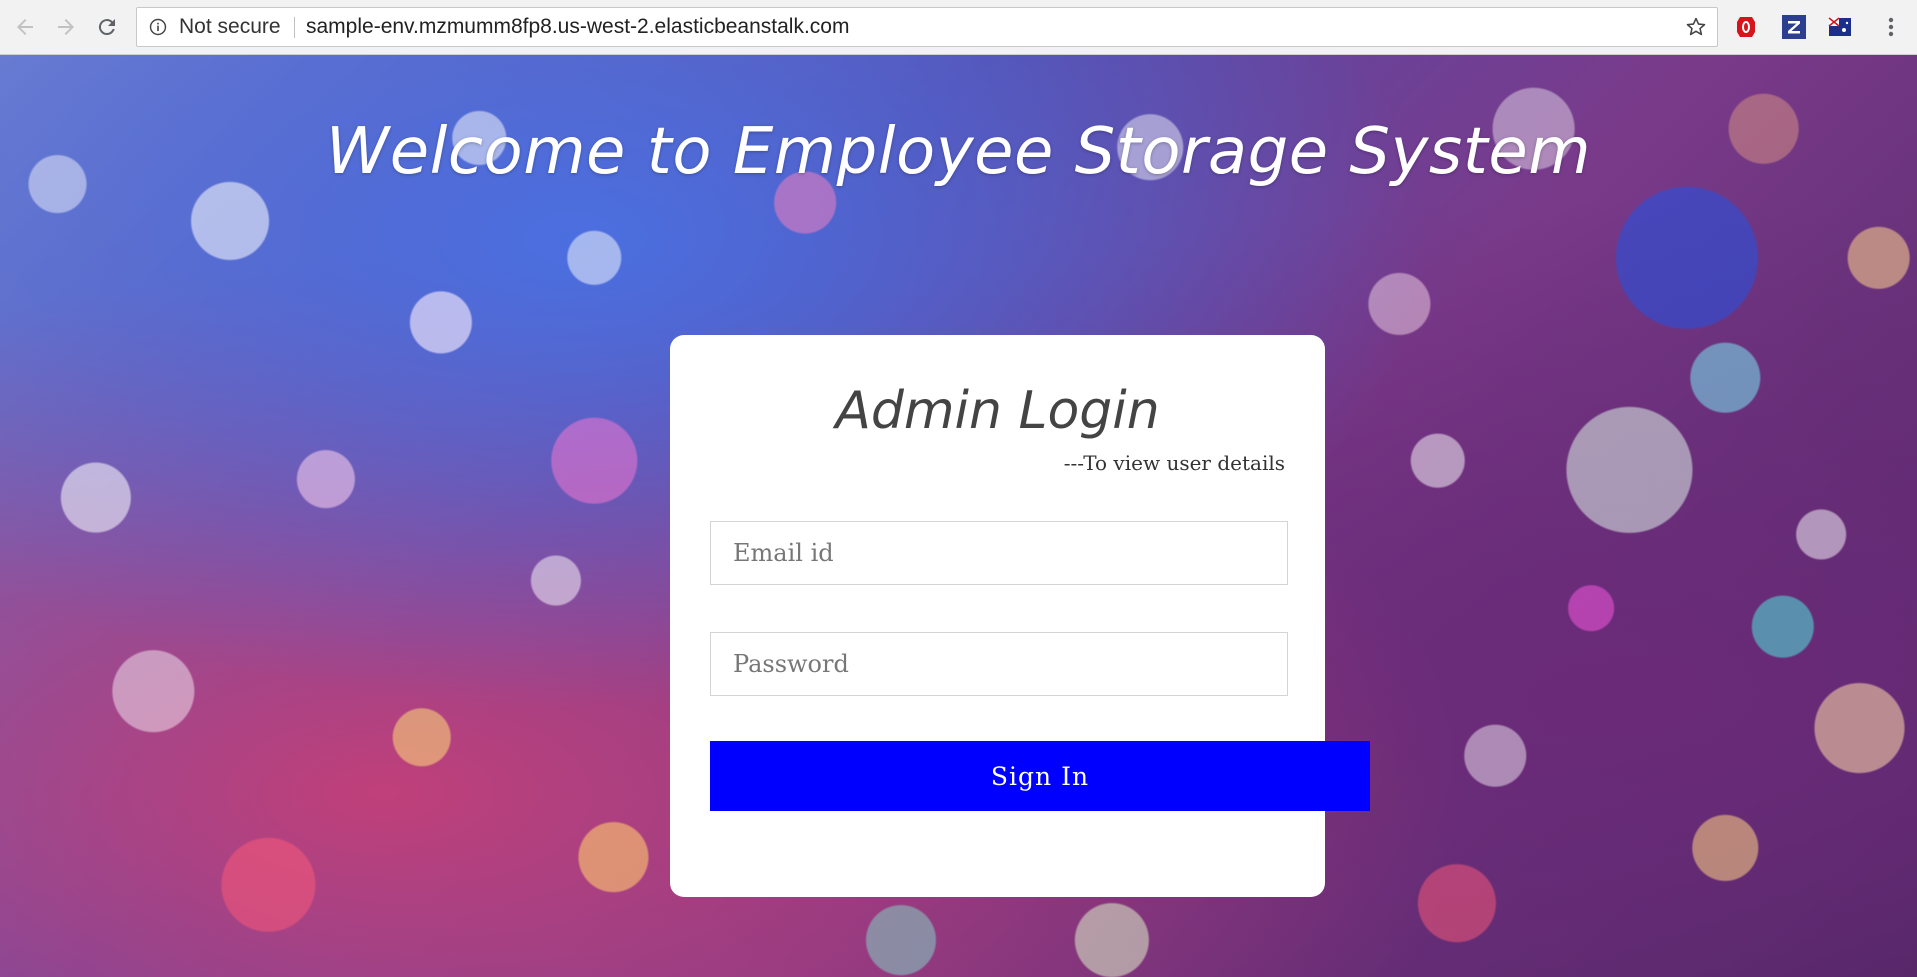 This screenshot has height=977, width=1917. I want to click on opera-extension-icon, so click(1746, 27).